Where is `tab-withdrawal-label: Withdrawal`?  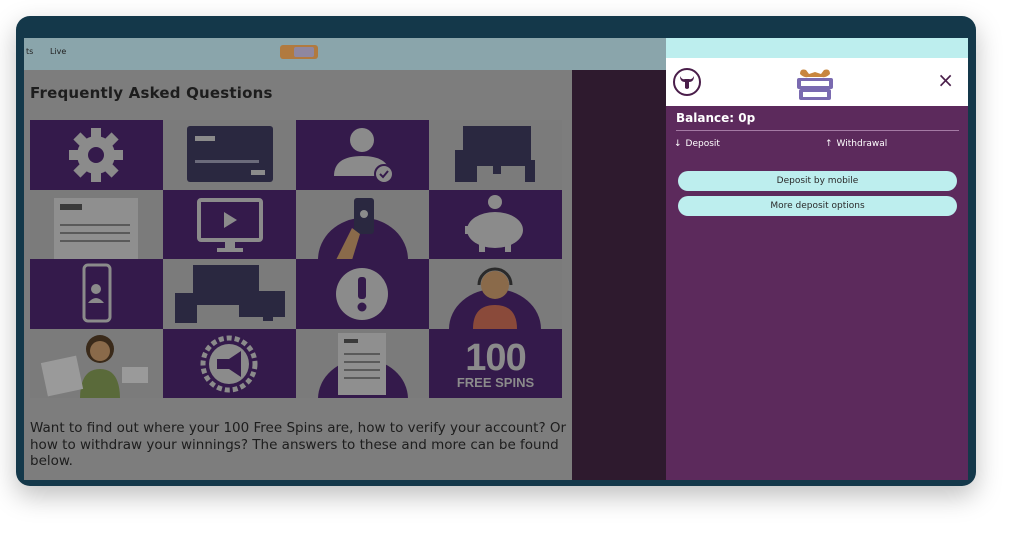 tab-withdrawal-label: Withdrawal is located at coordinates (862, 144).